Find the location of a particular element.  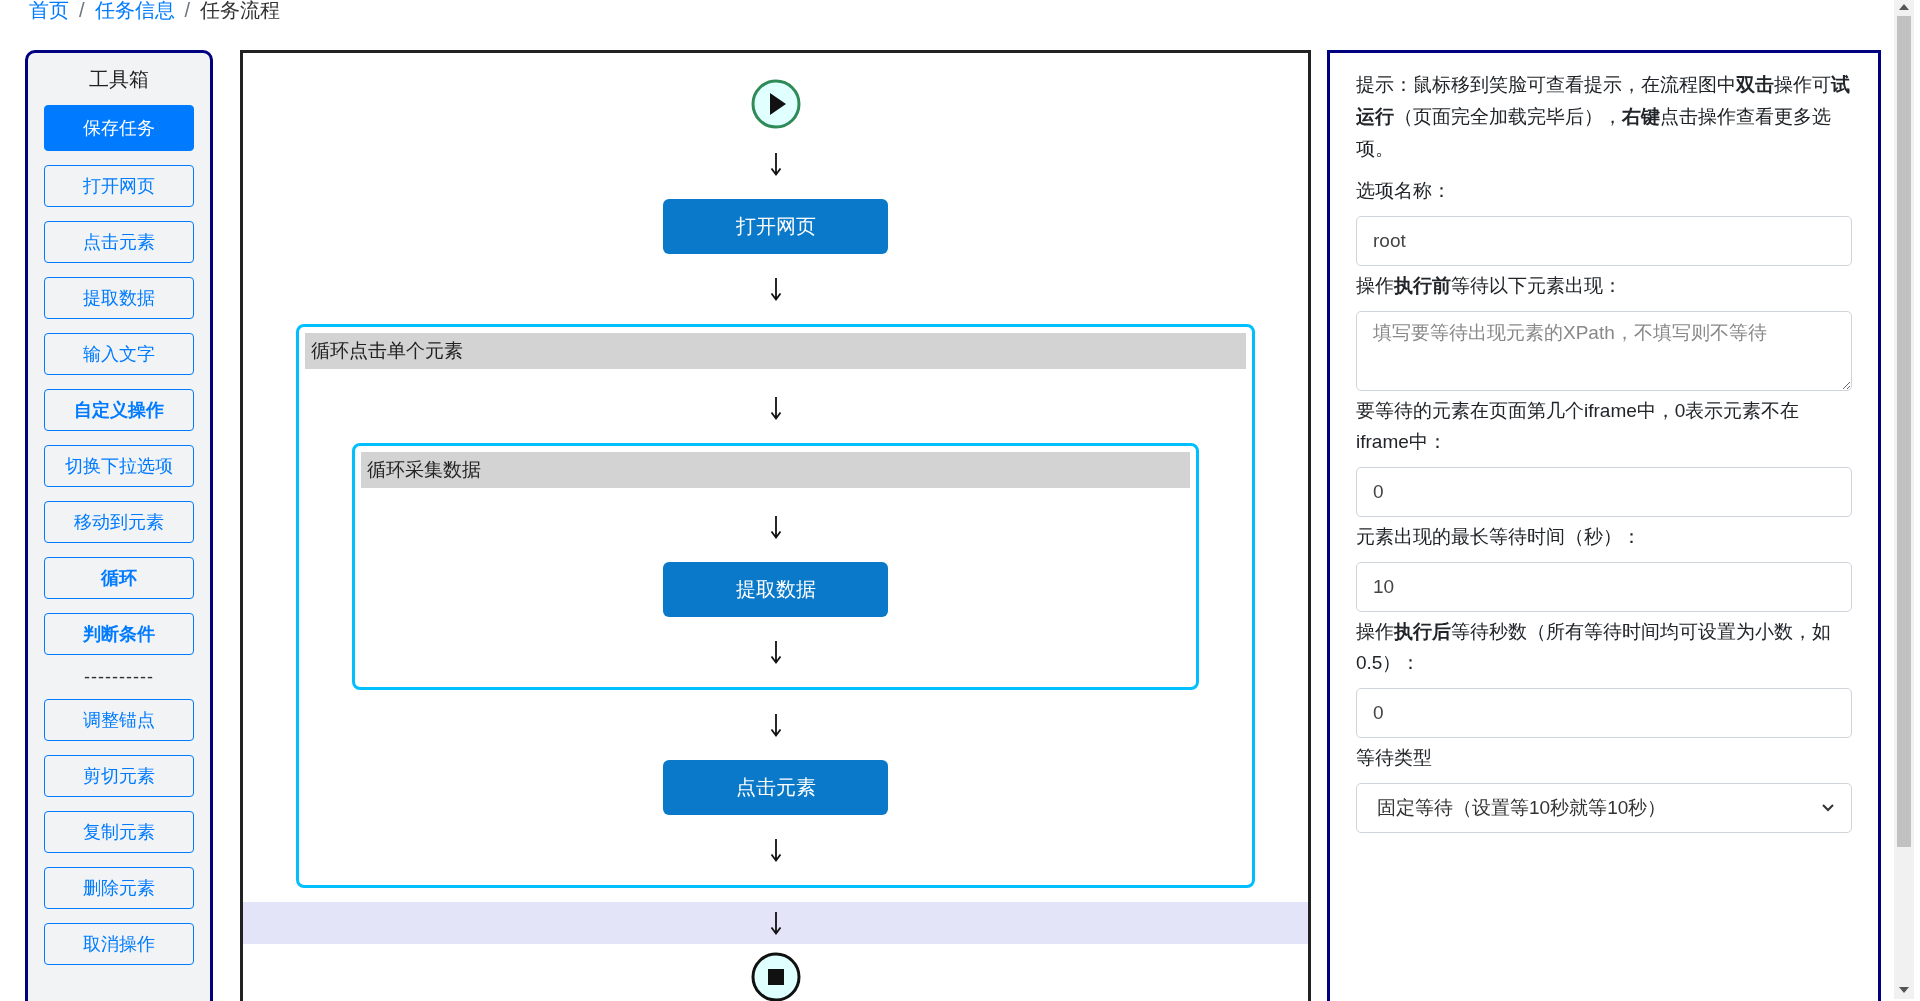

select-field: 固定等待（设置等10秒就等10秒） is located at coordinates (1604, 808).